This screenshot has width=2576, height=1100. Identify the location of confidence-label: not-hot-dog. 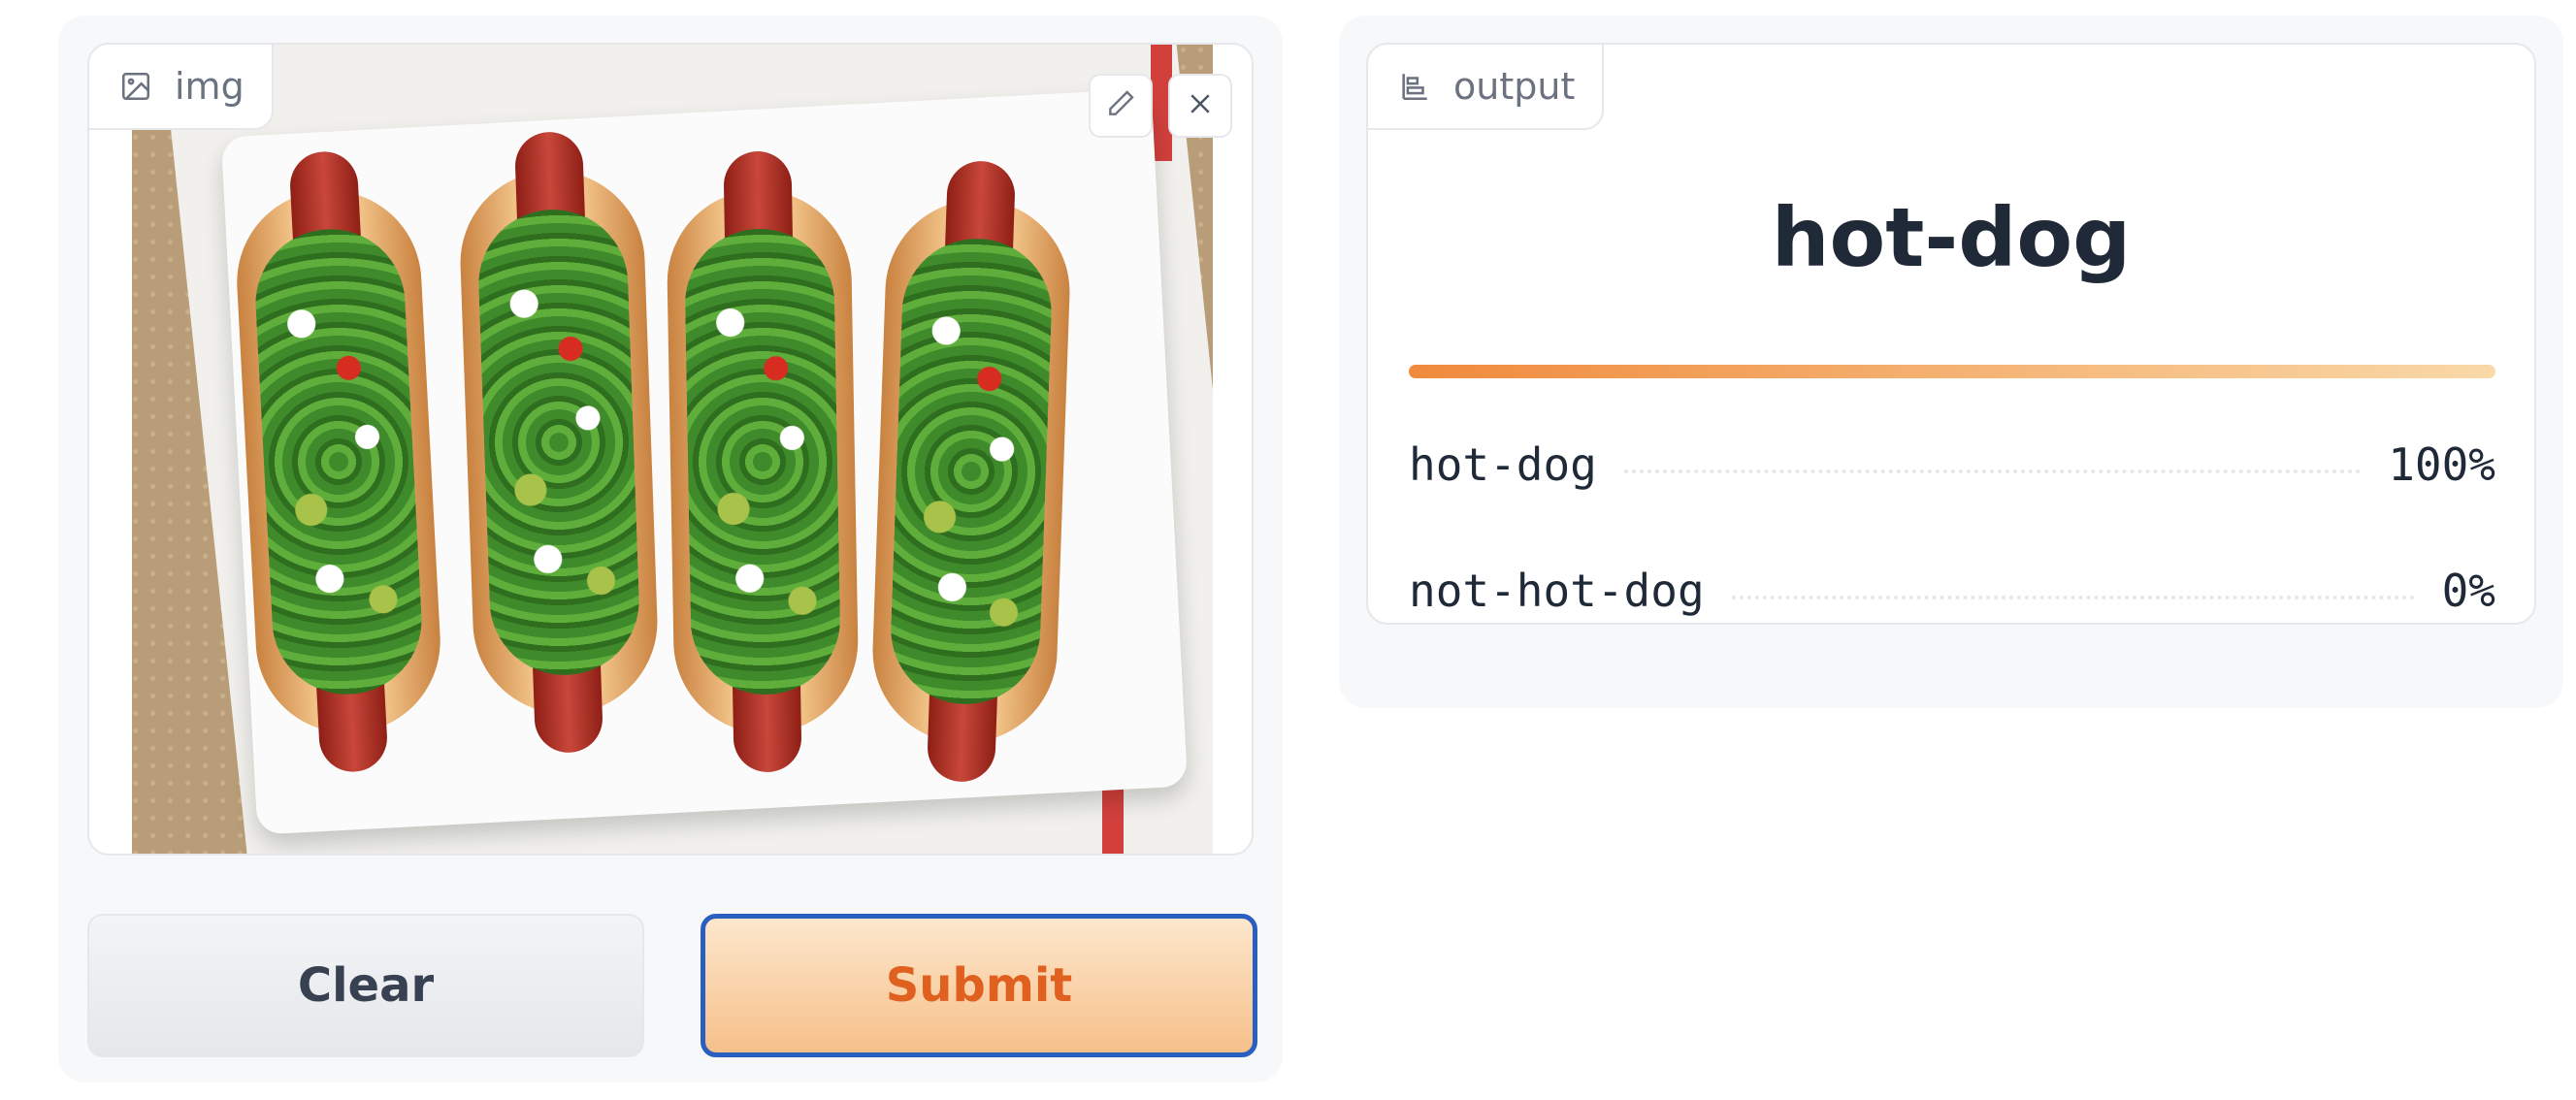
(1557, 591).